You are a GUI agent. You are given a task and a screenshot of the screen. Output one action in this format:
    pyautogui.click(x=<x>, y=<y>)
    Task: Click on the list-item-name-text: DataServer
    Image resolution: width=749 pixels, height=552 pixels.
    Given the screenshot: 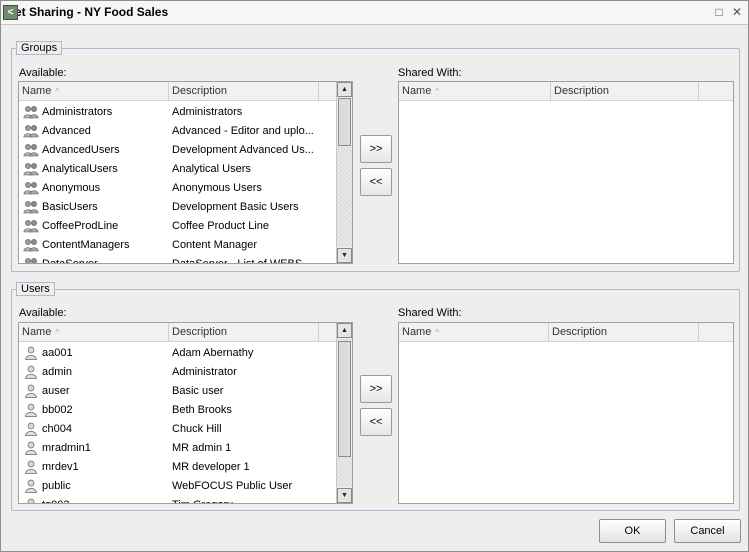 What is the action you would take?
    pyautogui.click(x=70, y=260)
    